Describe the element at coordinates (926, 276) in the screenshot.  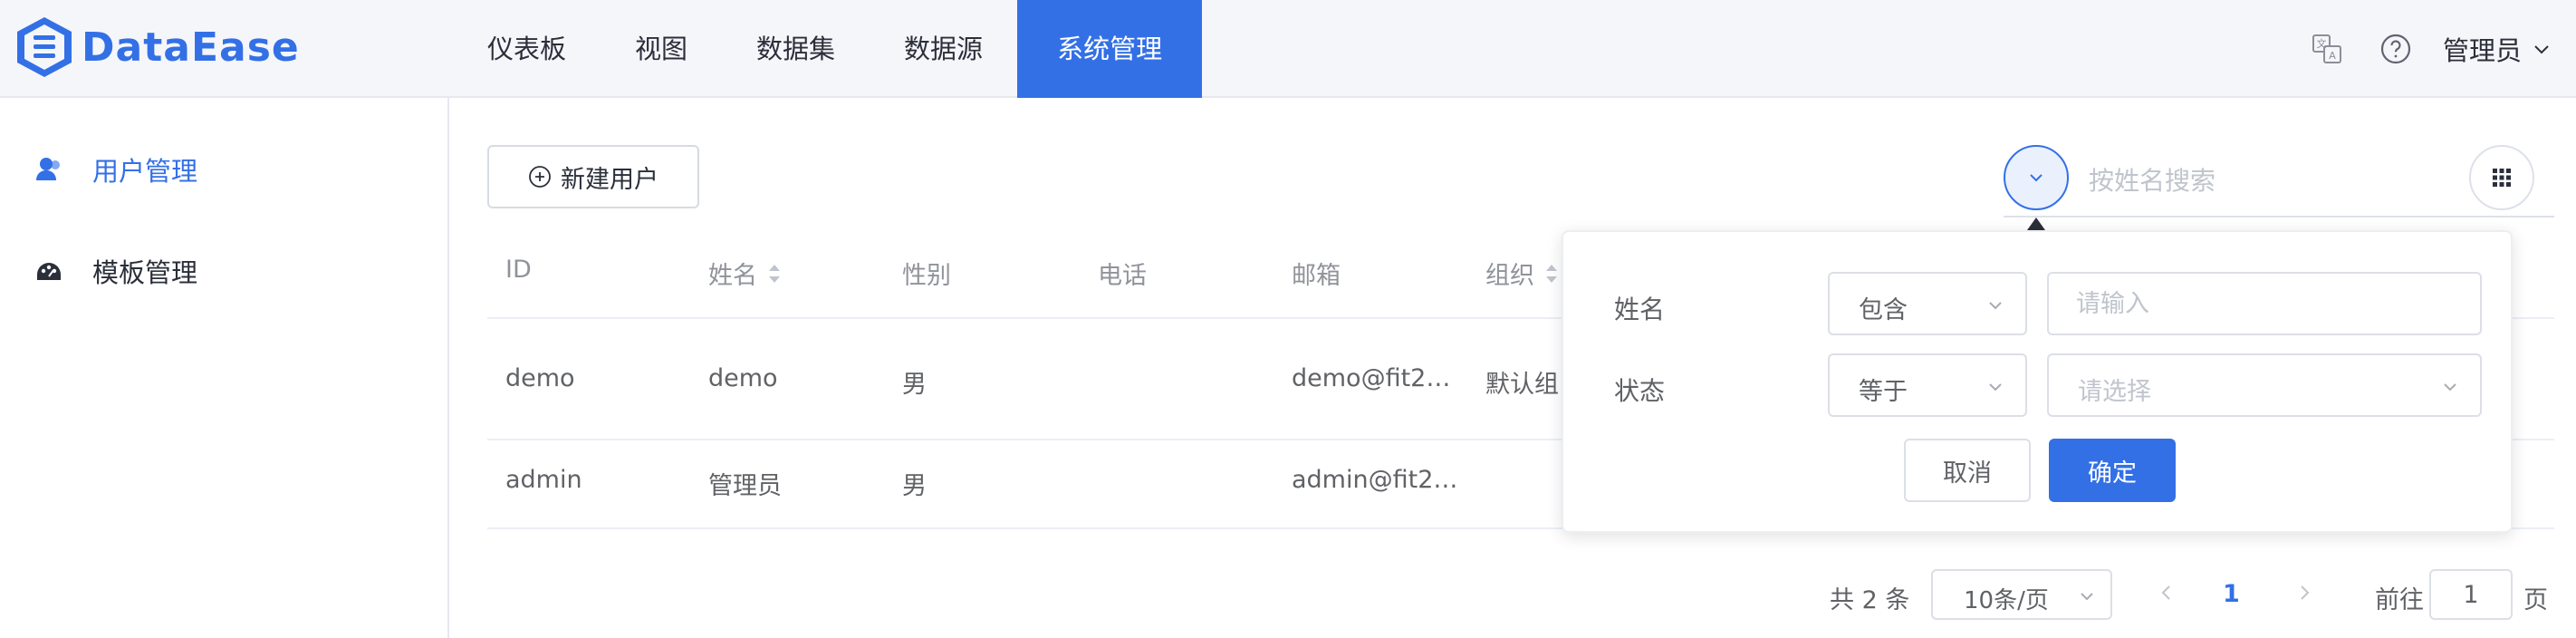
I see `column-header-gender: 性别` at that location.